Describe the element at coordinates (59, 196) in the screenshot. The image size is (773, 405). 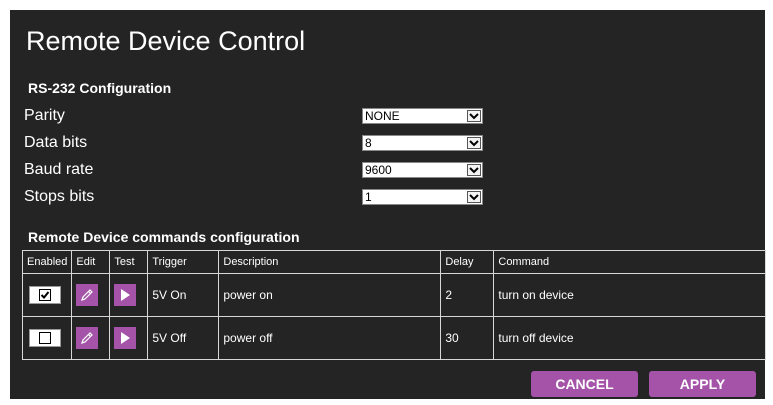
I see `stop-bits-label: Stops bits` at that location.